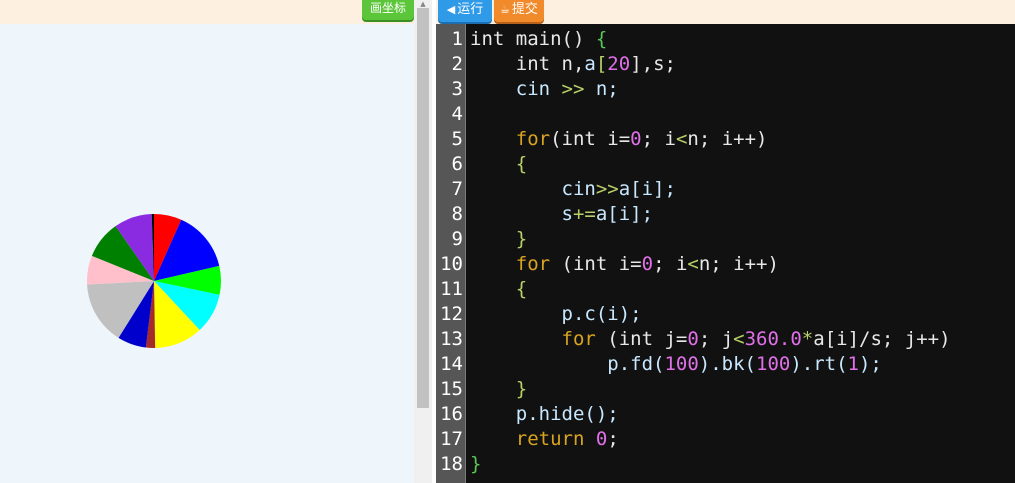  I want to click on line-number-gutter: 1 2 3 4 5 6 7 8 9 10 11 12 13 14 15 16 17 18, so click(450, 253).